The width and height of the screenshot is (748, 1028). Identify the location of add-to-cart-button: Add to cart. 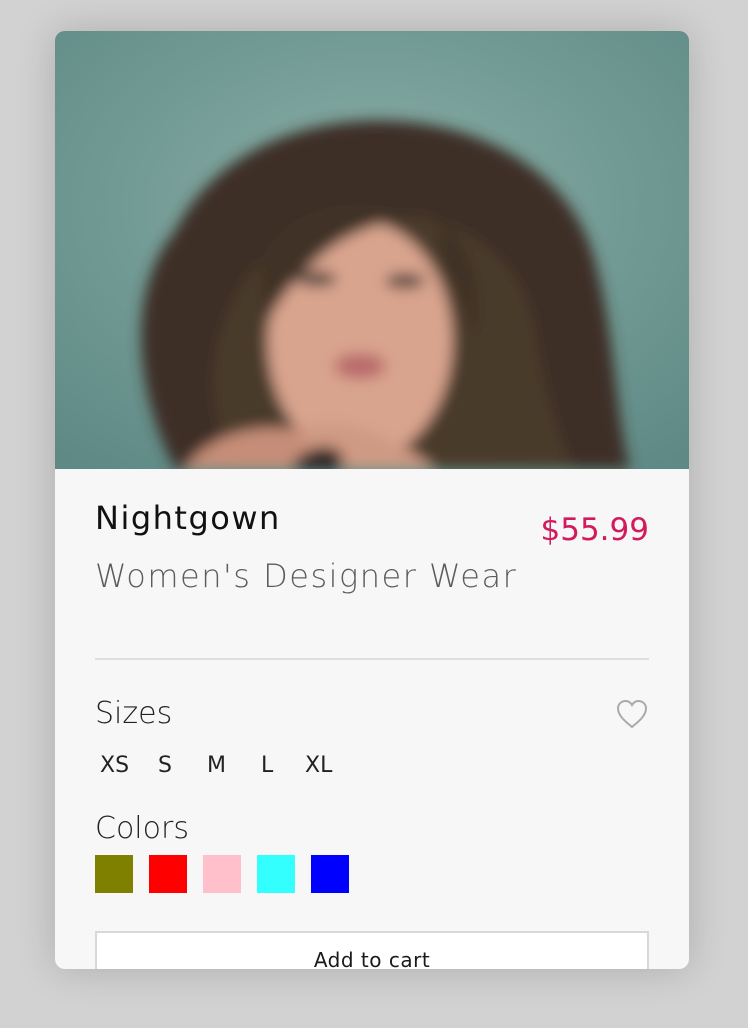
(372, 950).